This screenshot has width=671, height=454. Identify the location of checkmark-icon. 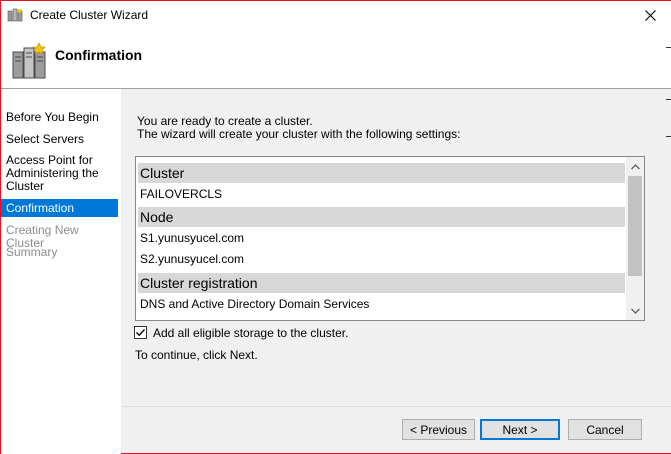
(141, 333).